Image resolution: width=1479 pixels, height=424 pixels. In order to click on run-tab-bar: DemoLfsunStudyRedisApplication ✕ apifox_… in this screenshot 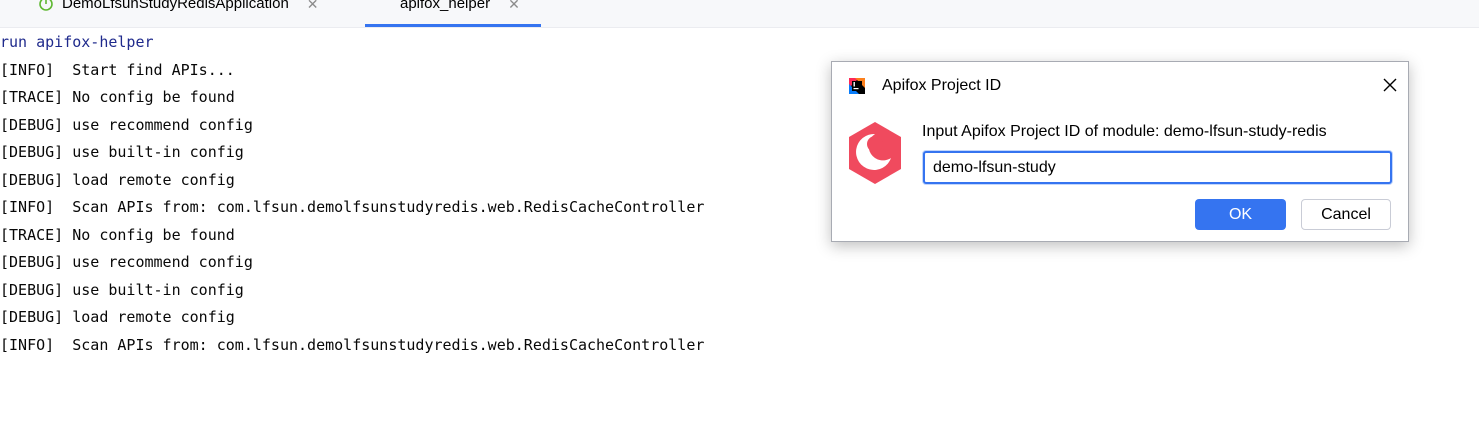, I will do `click(739, 14)`.